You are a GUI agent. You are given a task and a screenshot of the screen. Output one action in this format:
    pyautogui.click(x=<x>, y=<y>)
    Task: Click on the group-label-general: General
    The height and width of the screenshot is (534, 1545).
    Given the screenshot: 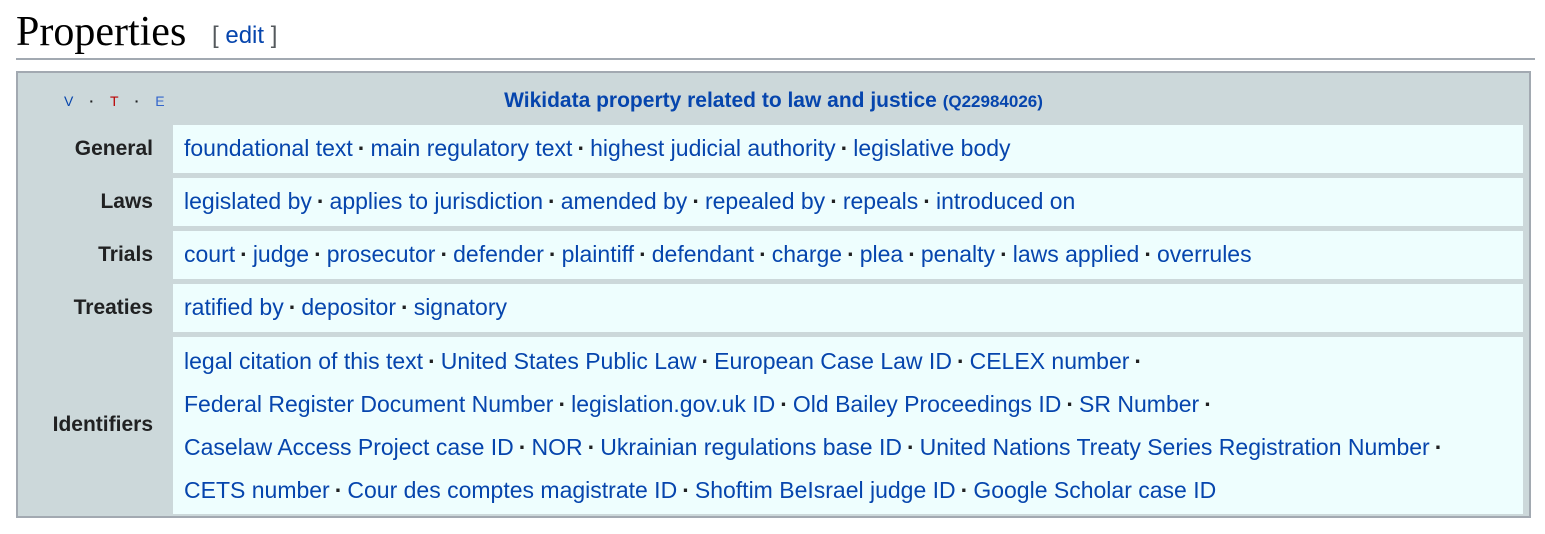 What is the action you would take?
    pyautogui.click(x=113, y=148)
    